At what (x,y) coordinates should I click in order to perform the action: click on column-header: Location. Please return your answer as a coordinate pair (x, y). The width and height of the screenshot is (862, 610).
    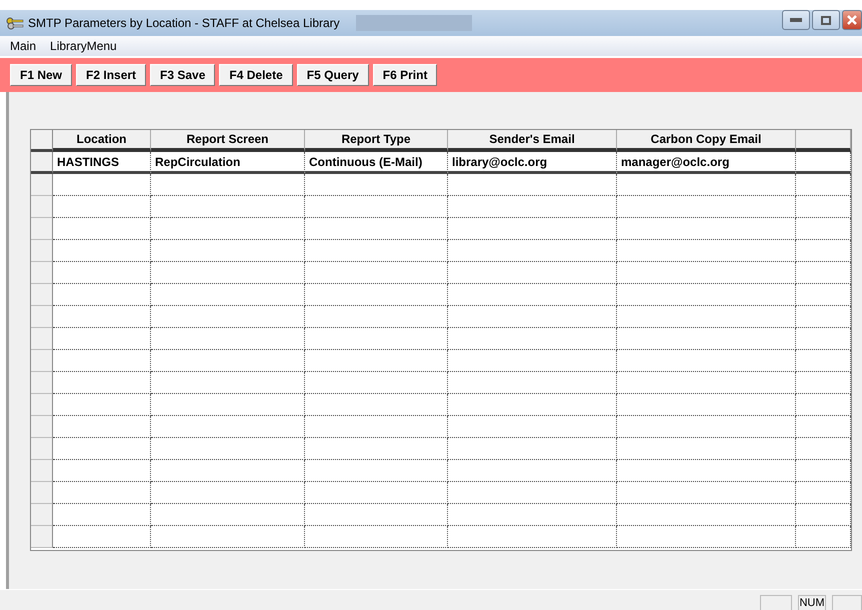
    Looking at the image, I should click on (102, 141).